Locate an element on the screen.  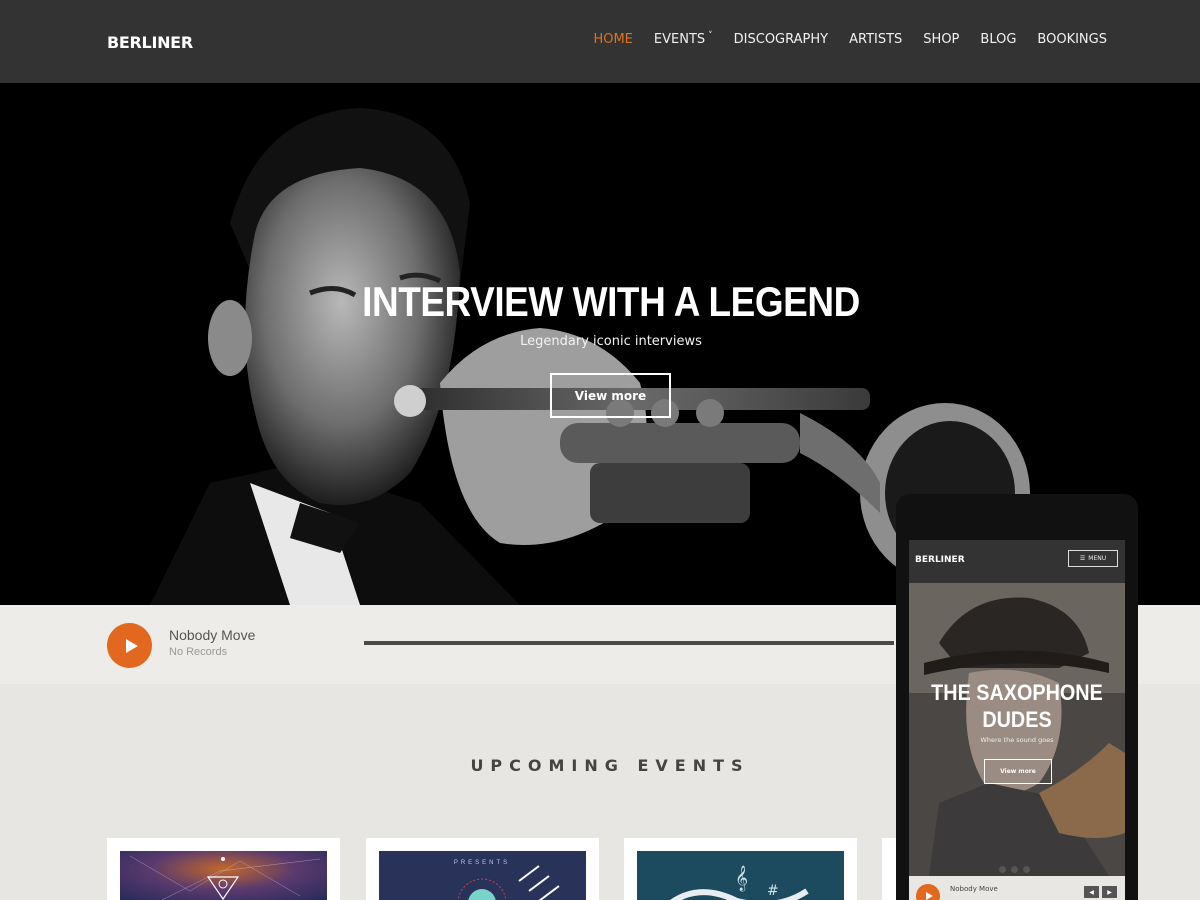
mobile-play-button is located at coordinates (928, 892).